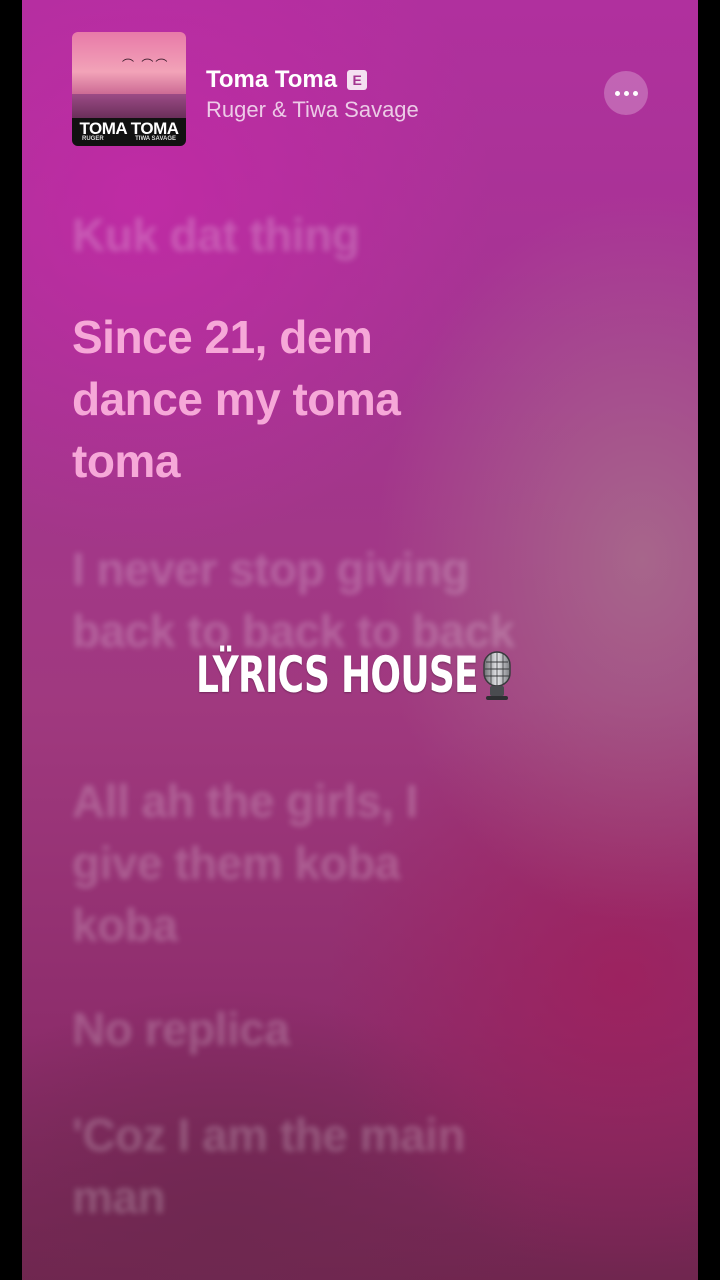 This screenshot has width=720, height=1280. I want to click on song-title-row: Toma Toma E, so click(287, 80).